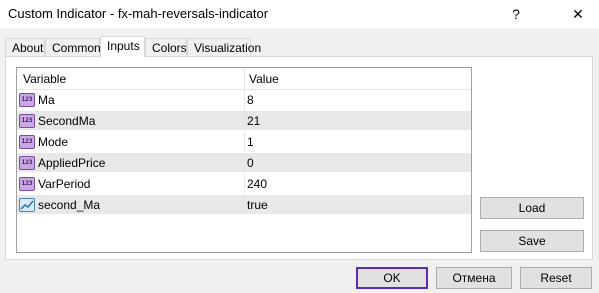 This screenshot has height=293, width=599. What do you see at coordinates (257, 184) in the screenshot?
I see `row-value: 240` at bounding box center [257, 184].